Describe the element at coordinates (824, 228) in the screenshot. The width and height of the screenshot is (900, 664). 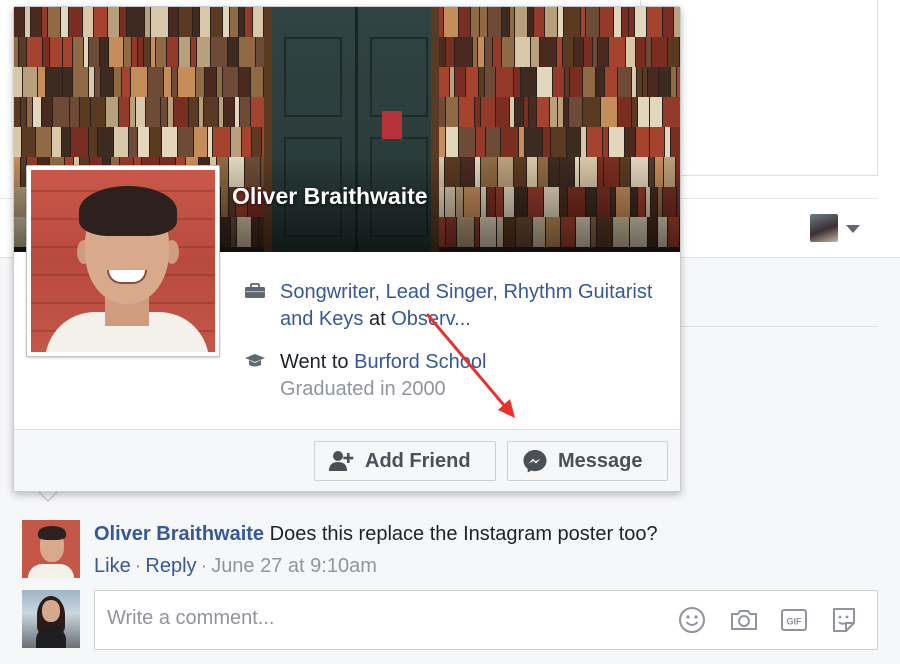
I see `actor-selector-avatar` at that location.